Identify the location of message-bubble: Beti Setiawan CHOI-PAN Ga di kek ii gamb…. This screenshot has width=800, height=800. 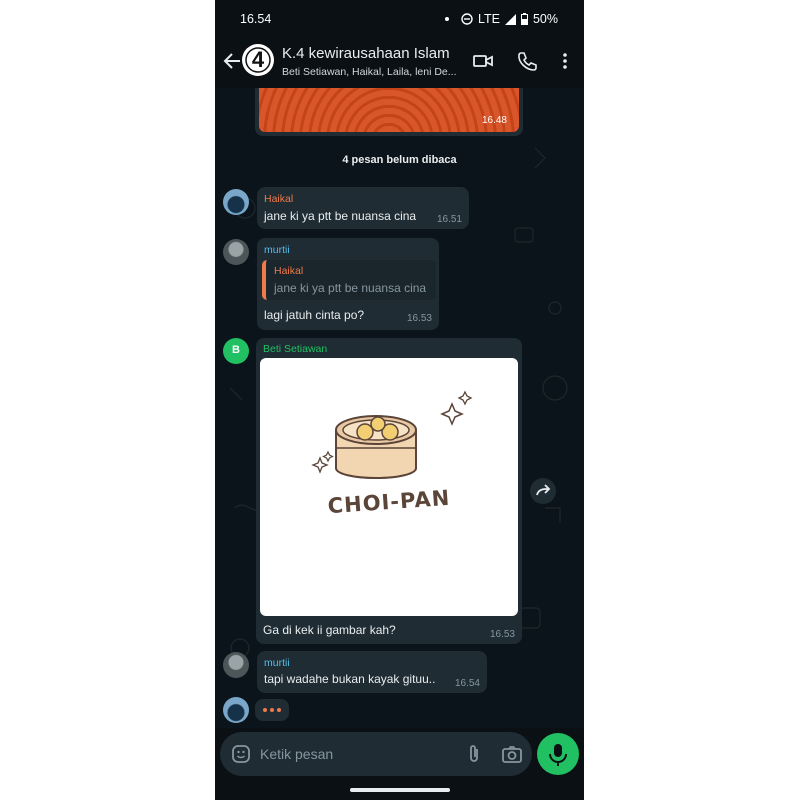
(389, 491).